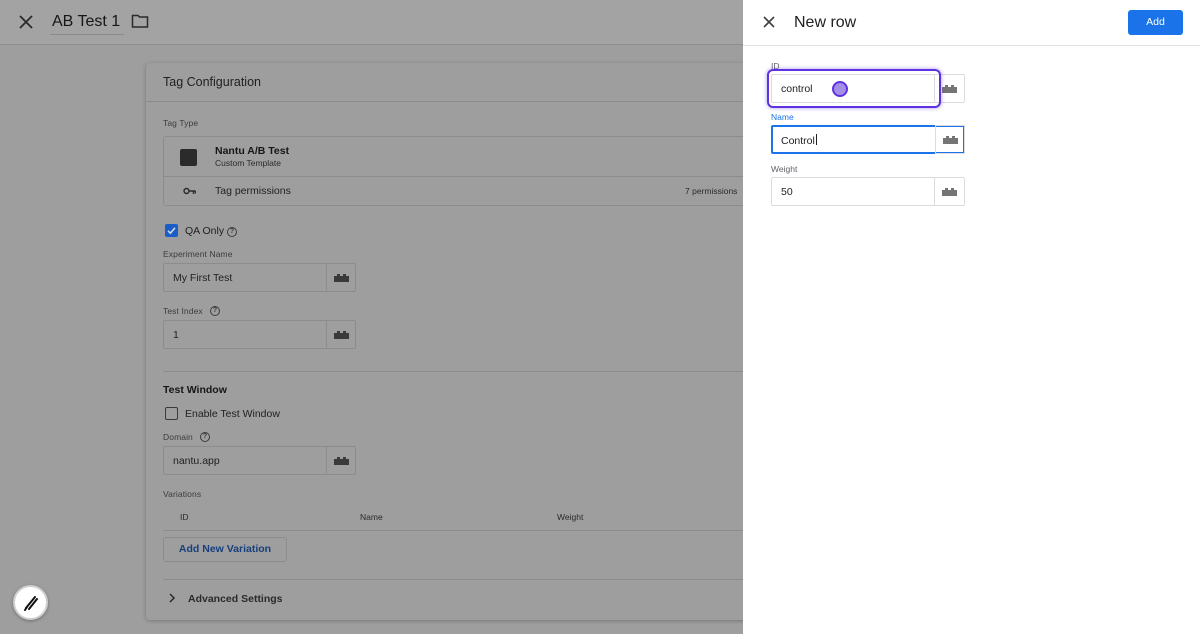 The height and width of the screenshot is (634, 1200). What do you see at coordinates (711, 191) in the screenshot?
I see `permissions-count: 7 permissions` at bounding box center [711, 191].